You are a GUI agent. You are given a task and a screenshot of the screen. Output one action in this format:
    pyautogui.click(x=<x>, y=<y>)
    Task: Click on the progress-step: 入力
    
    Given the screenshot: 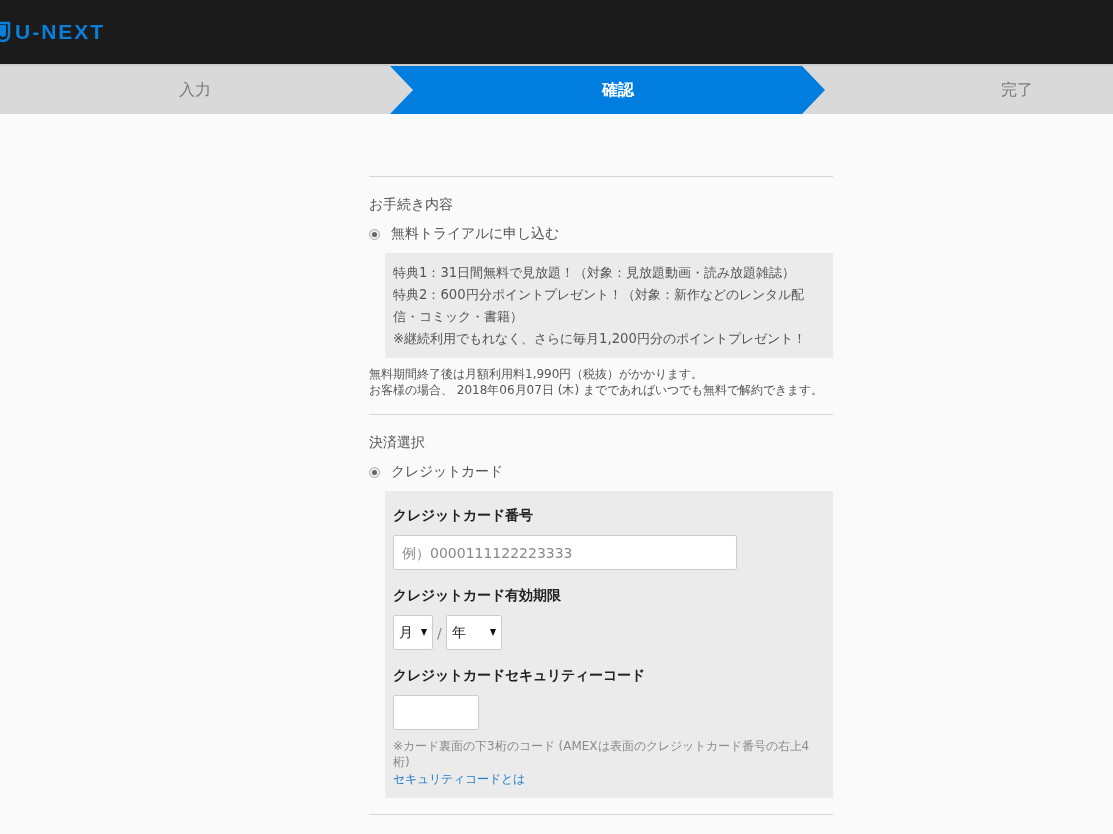 What is the action you would take?
    pyautogui.click(x=206, y=90)
    